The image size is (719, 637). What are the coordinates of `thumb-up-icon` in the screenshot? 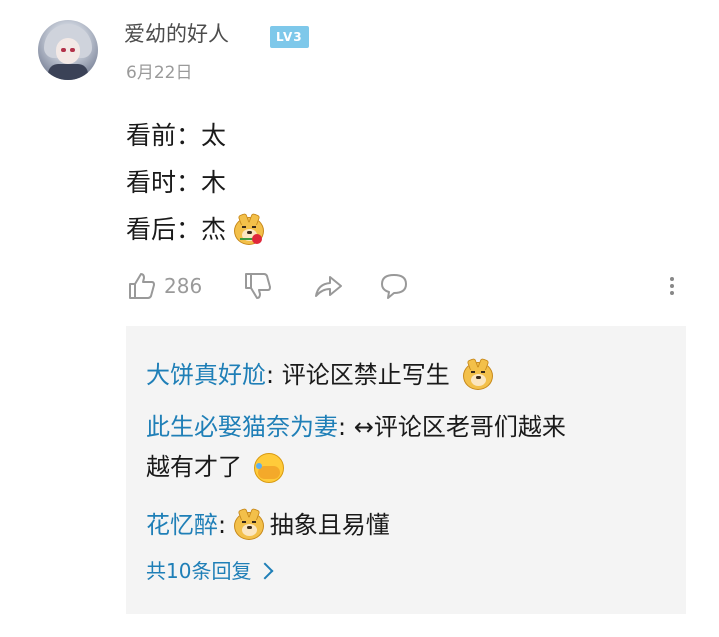 It's located at (142, 286).